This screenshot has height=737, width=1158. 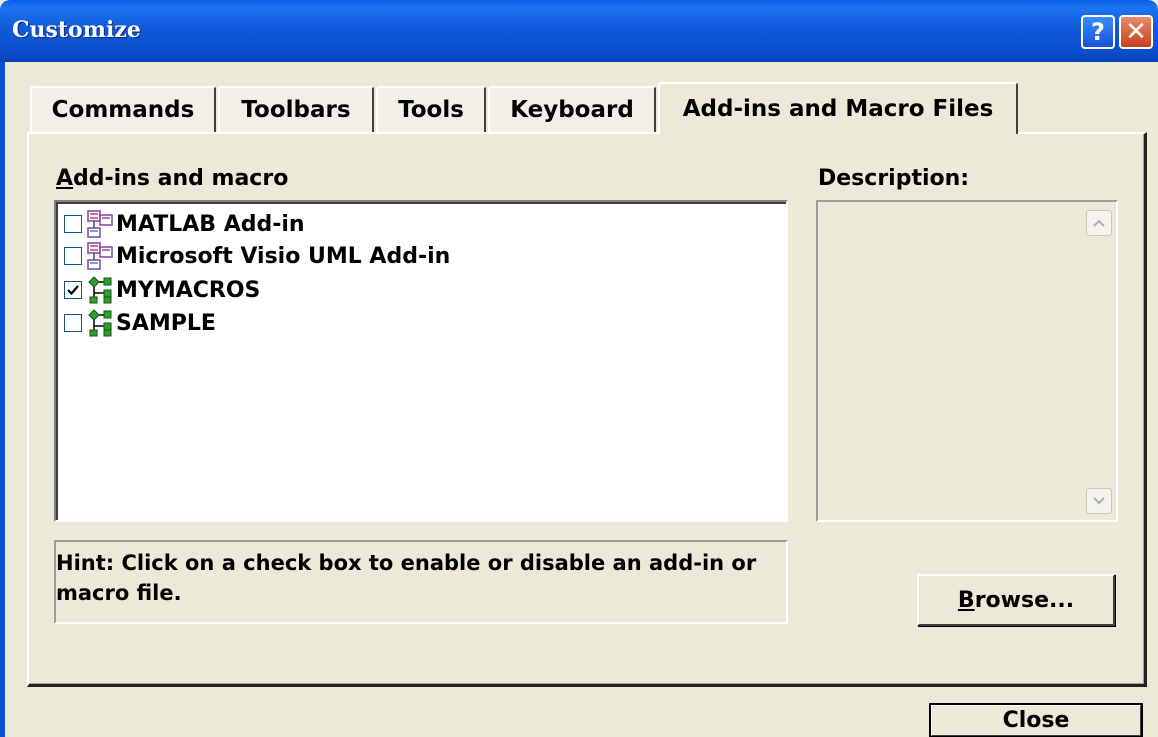 I want to click on tab-commands: Commands, so click(x=123, y=109).